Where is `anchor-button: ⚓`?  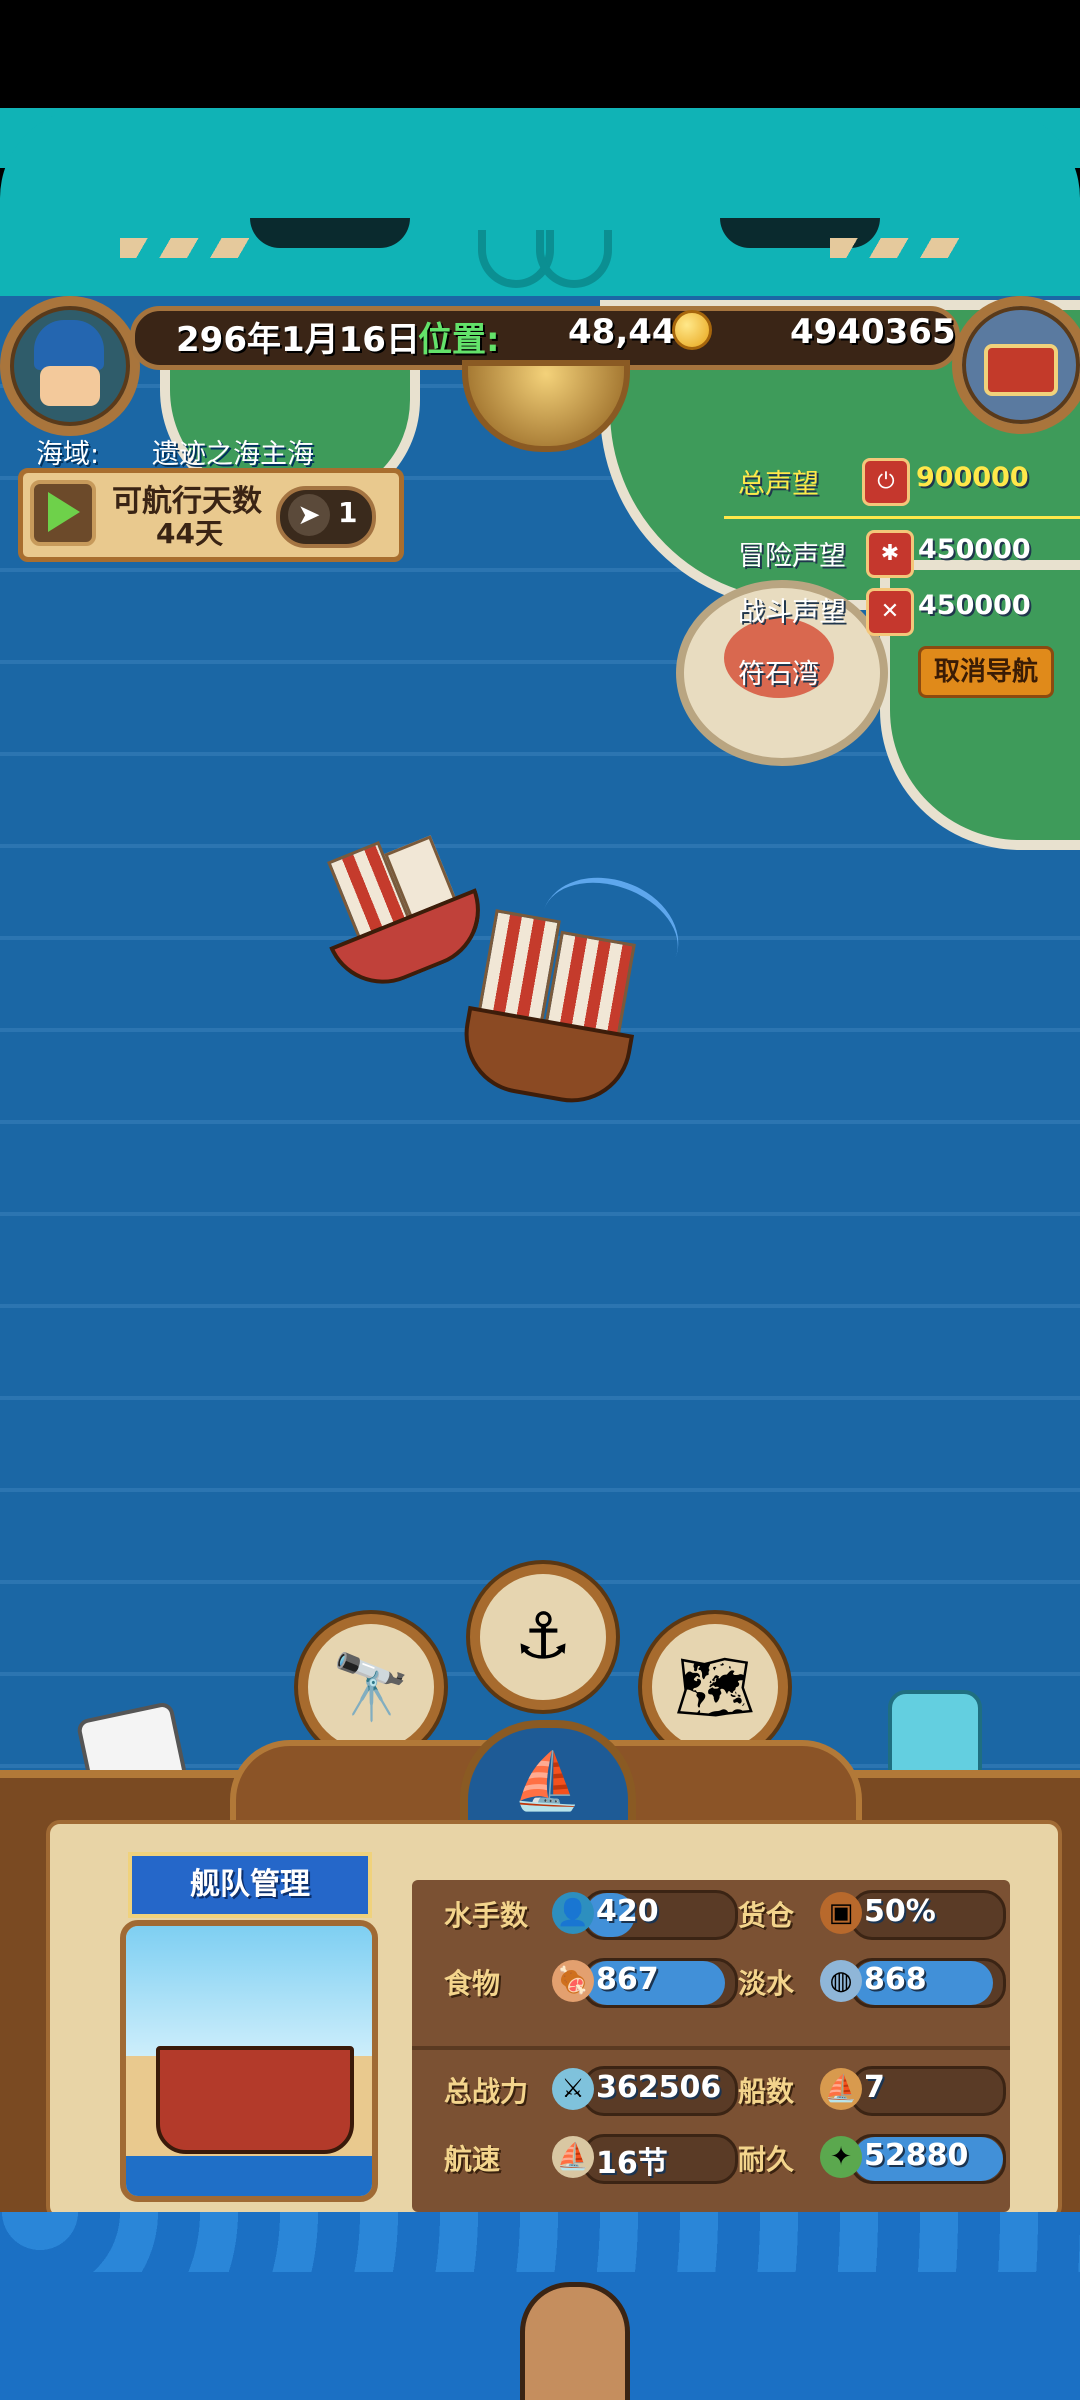 anchor-button: ⚓ is located at coordinates (543, 1637).